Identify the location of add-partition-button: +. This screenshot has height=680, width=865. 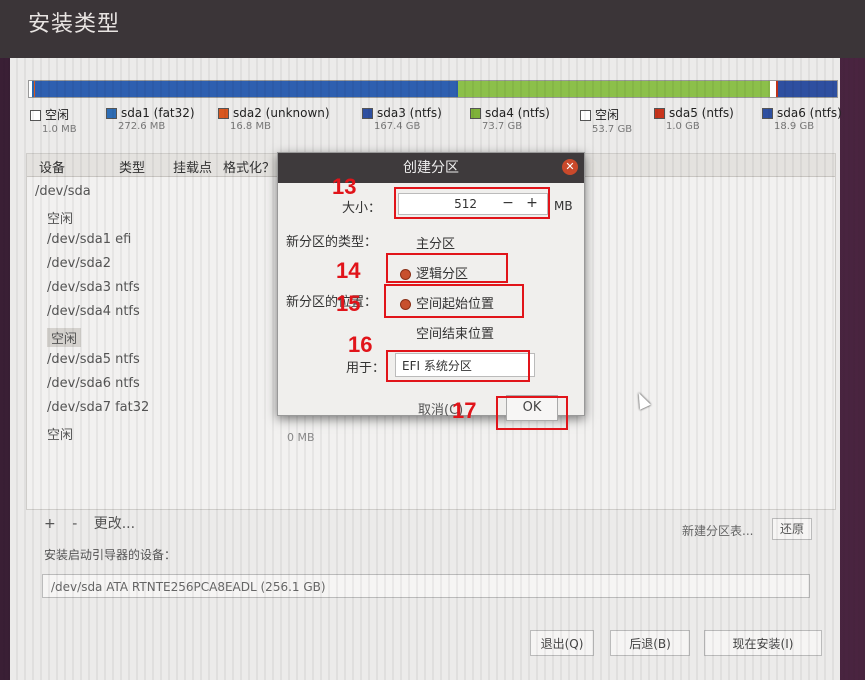
(50, 524).